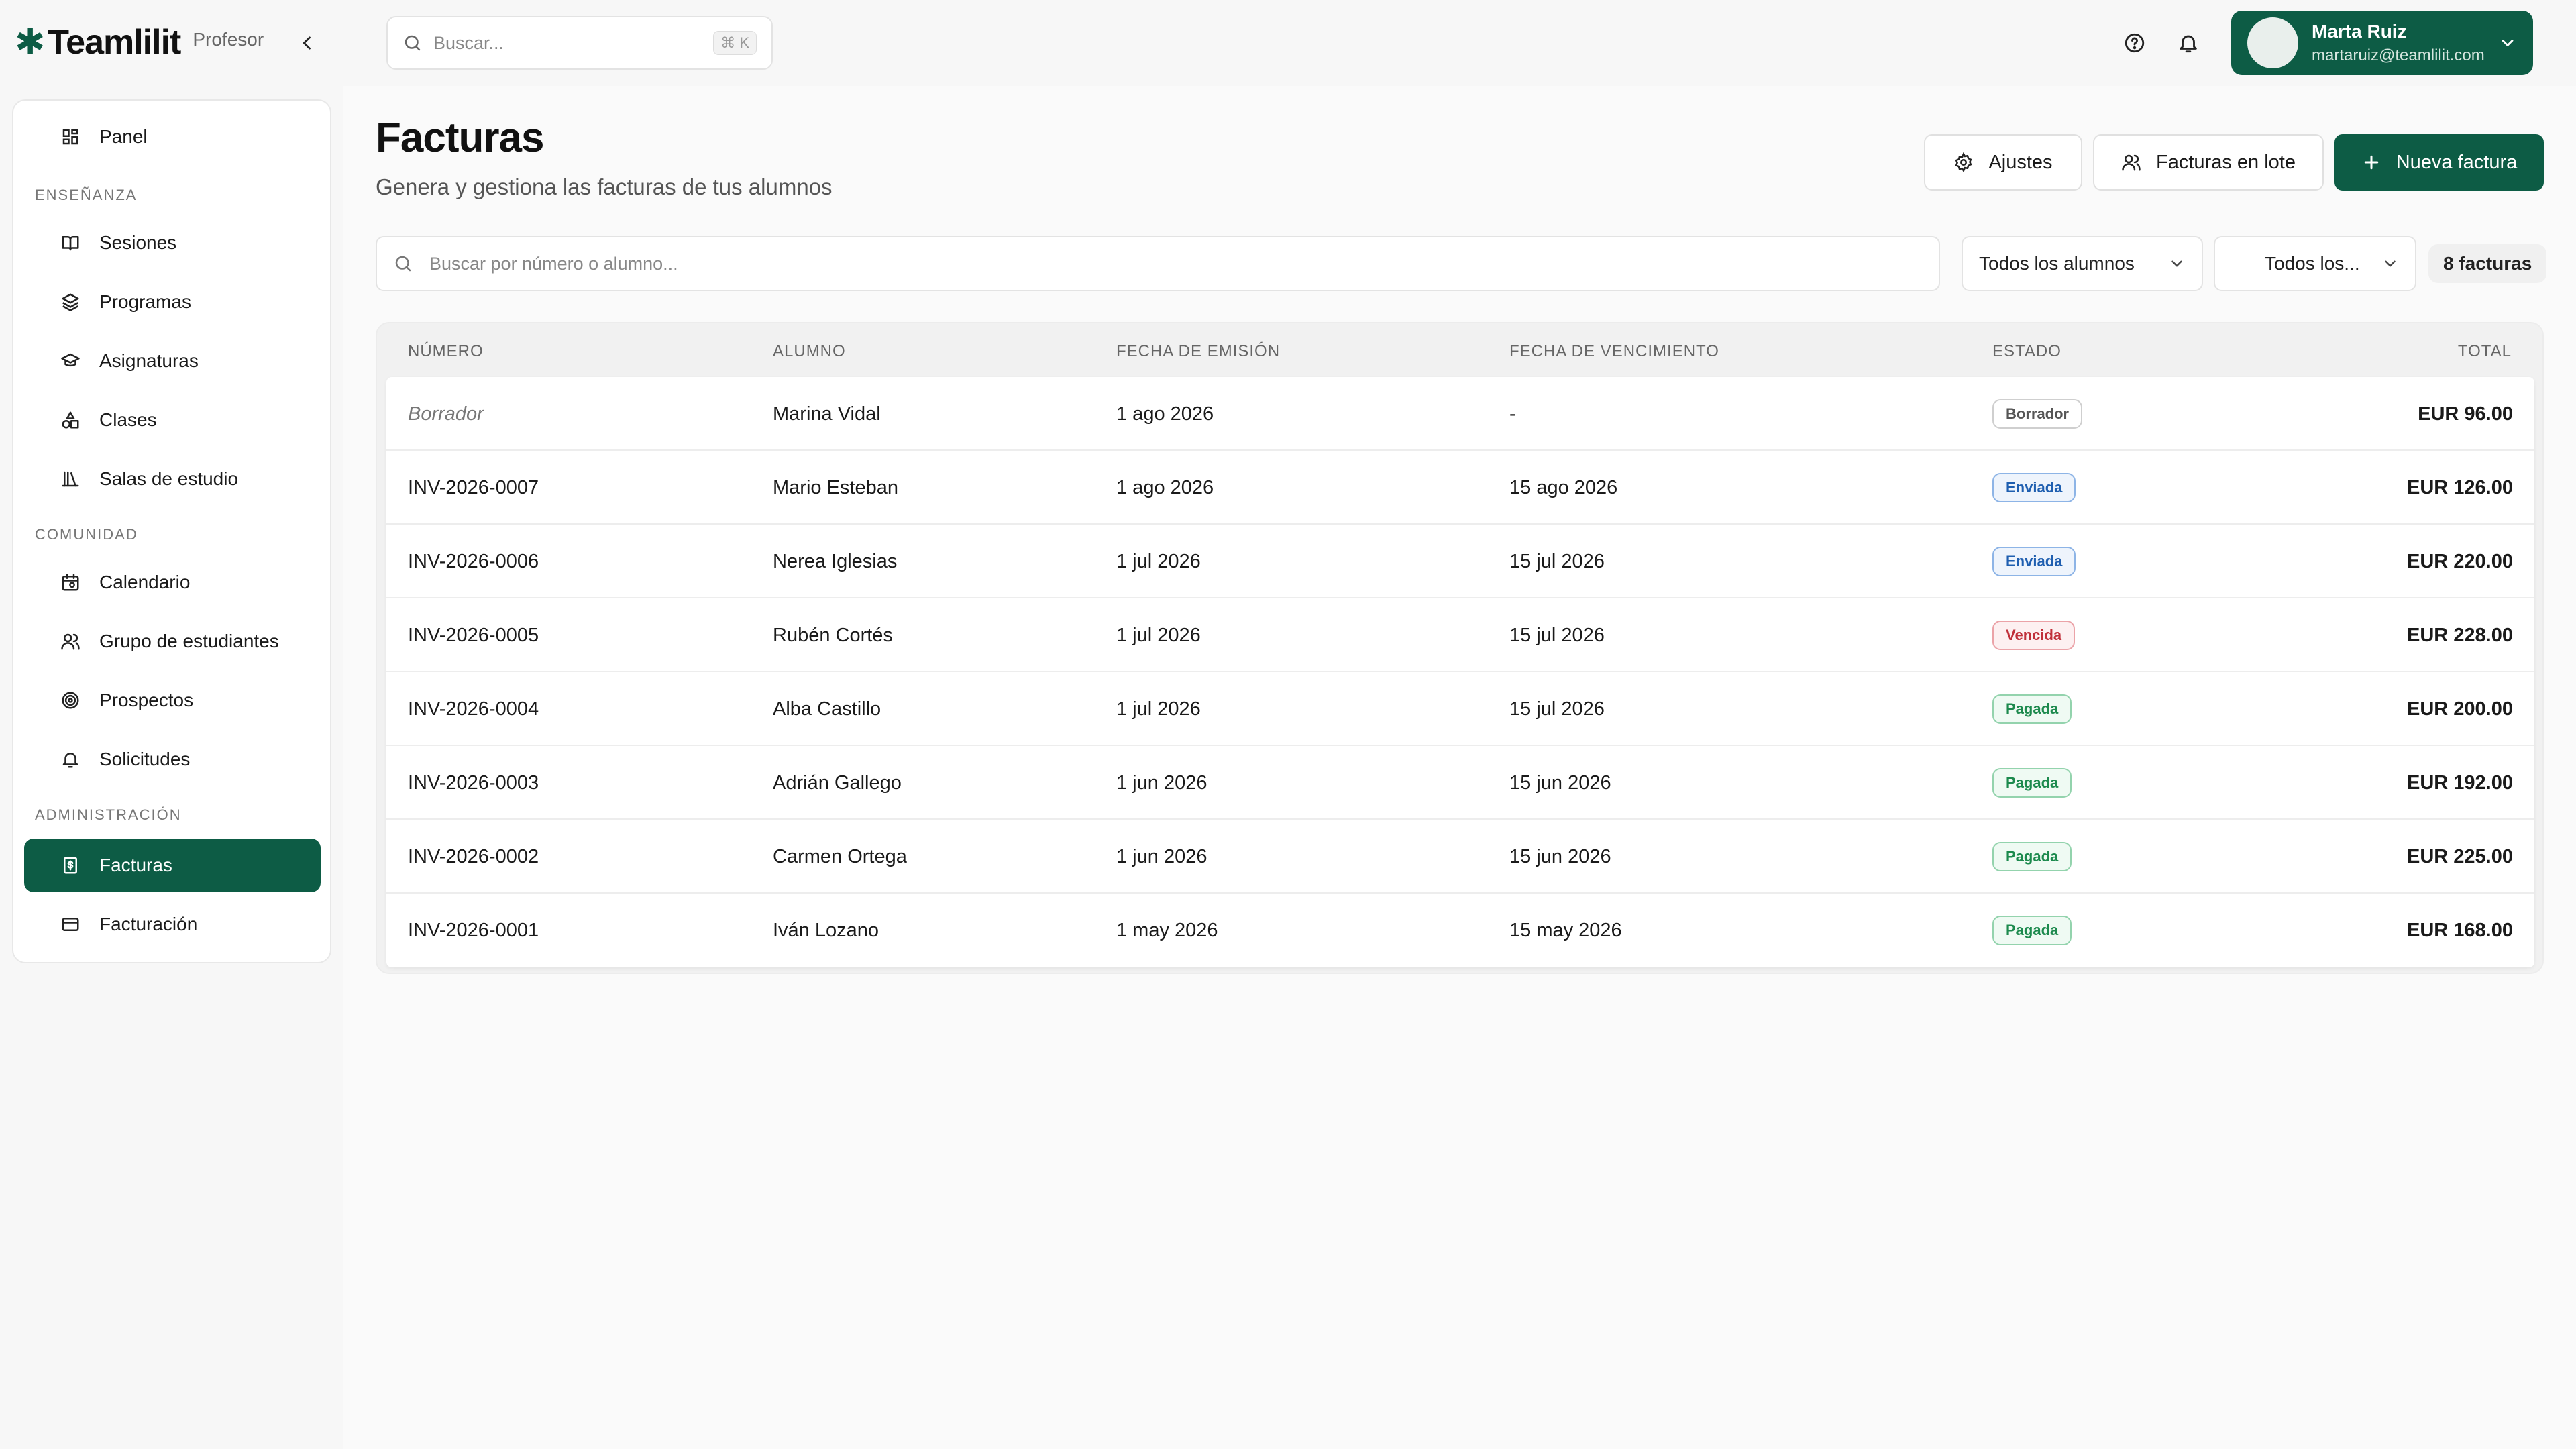  What do you see at coordinates (840, 856) in the screenshot?
I see `cell-student: Carmen Ortega` at bounding box center [840, 856].